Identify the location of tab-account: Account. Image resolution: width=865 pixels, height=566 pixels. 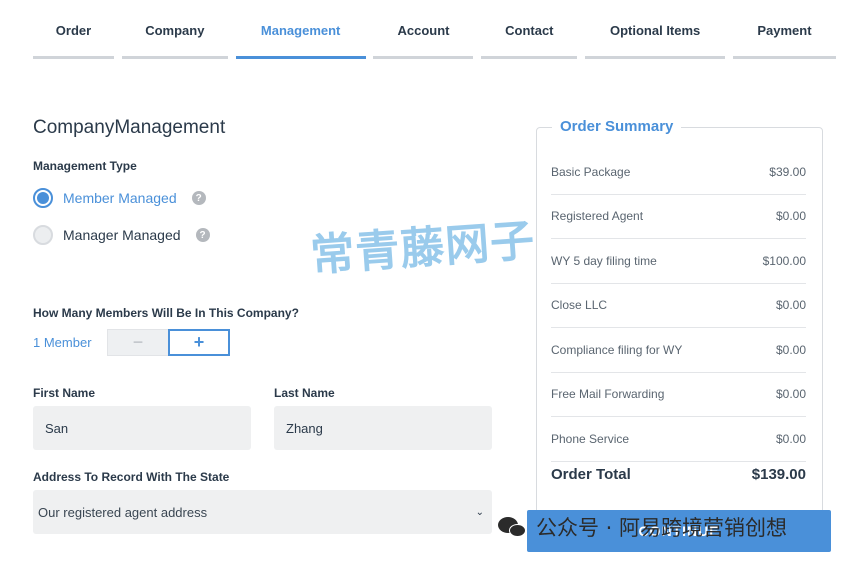
(423, 30).